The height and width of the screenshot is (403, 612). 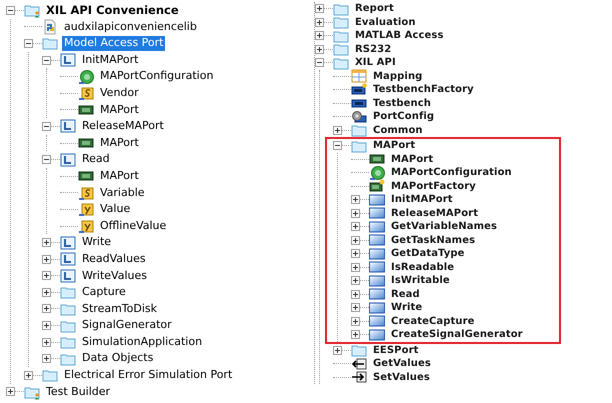 I want to click on tree-item: Testbench, so click(x=402, y=103).